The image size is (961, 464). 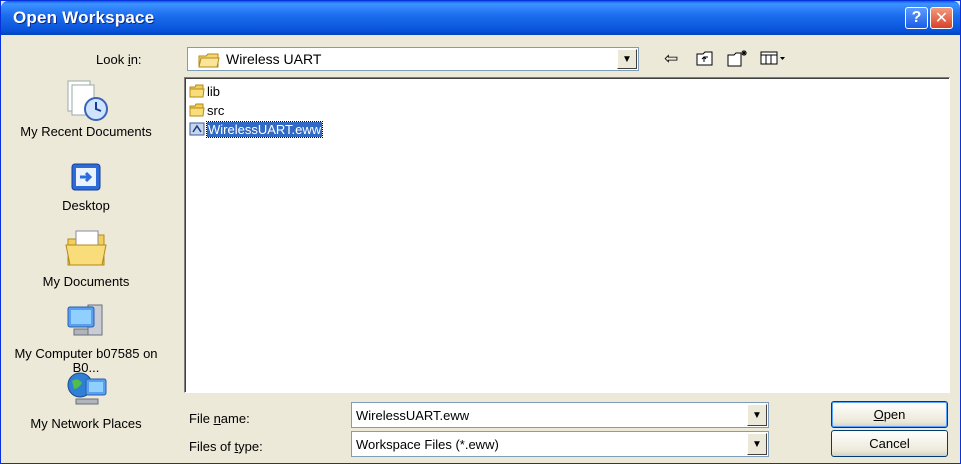 I want to click on open-button: Open, so click(x=889, y=414).